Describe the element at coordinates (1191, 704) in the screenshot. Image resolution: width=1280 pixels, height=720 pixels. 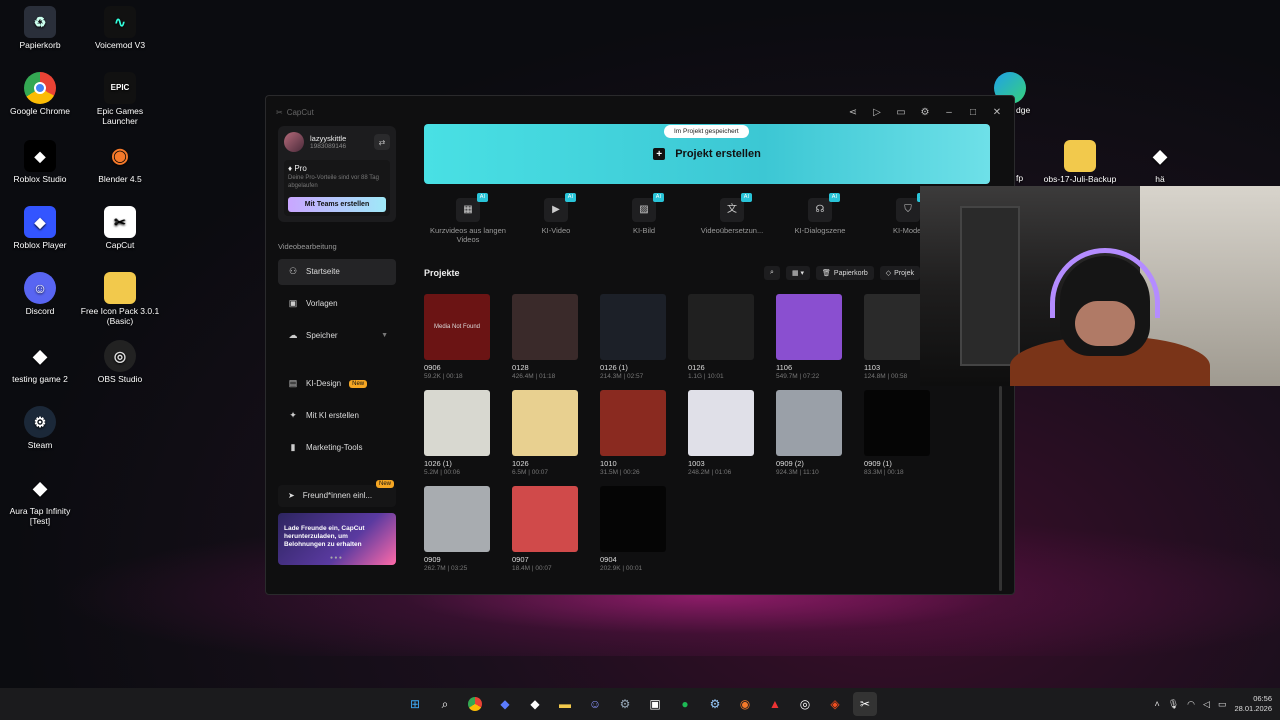
I see `wifi-icon: ◠` at that location.